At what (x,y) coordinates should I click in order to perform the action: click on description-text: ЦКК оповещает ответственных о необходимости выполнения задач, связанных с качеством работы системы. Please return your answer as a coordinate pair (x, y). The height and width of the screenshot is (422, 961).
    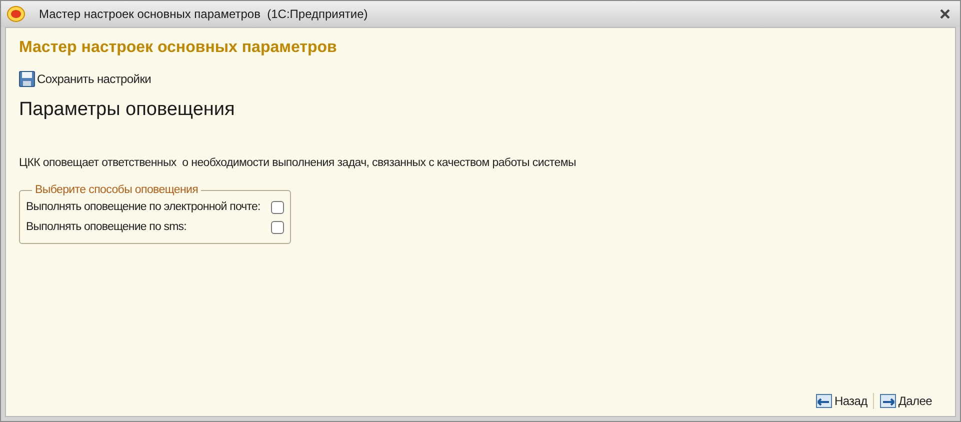
    Looking at the image, I should click on (298, 163).